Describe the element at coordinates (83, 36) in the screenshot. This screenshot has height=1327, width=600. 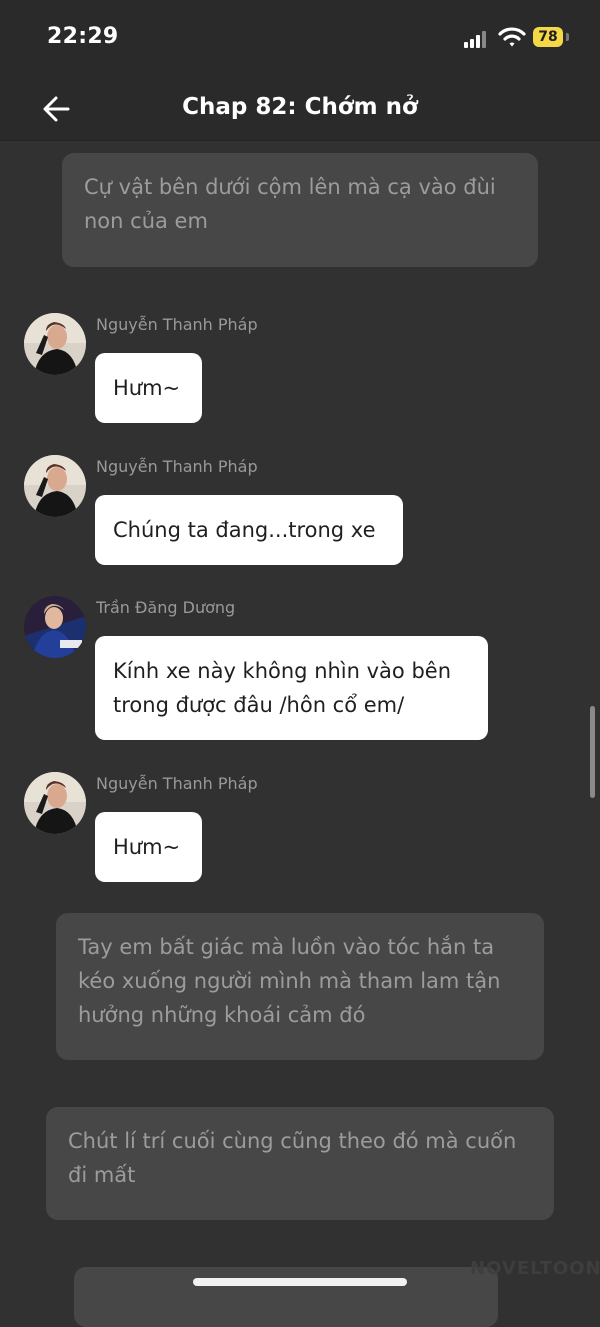
I see `status-time: 22:29` at that location.